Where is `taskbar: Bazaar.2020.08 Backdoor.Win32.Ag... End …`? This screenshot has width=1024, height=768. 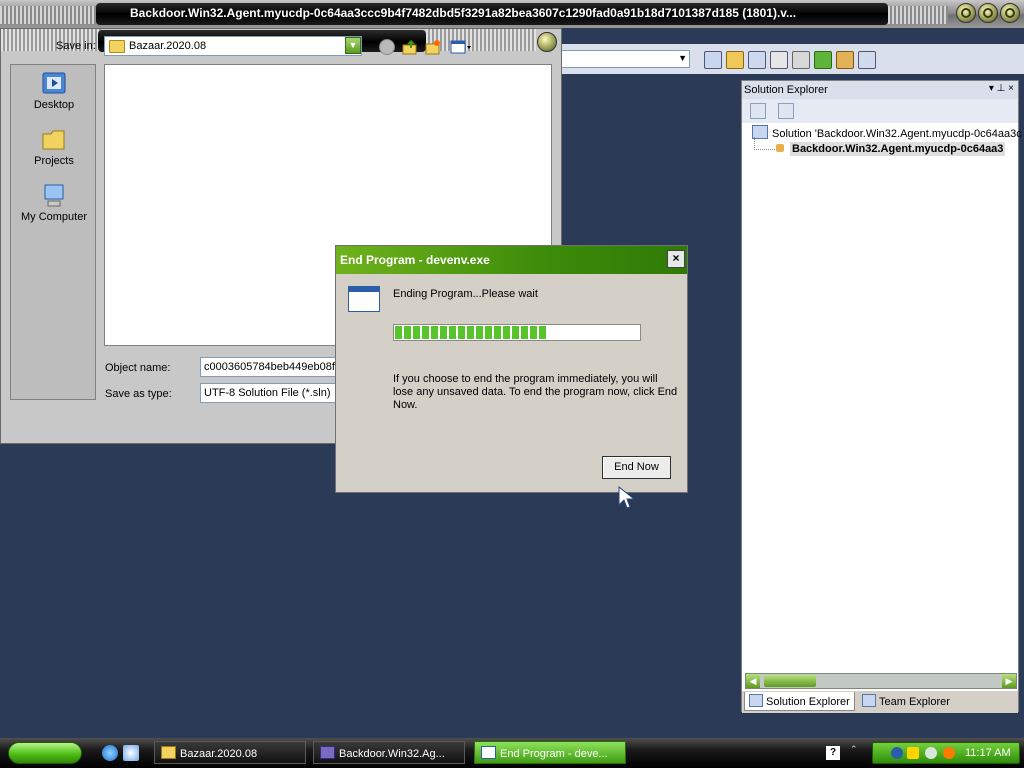
taskbar: Bazaar.2020.08 Backdoor.Win32.Ag... End … is located at coordinates (512, 753).